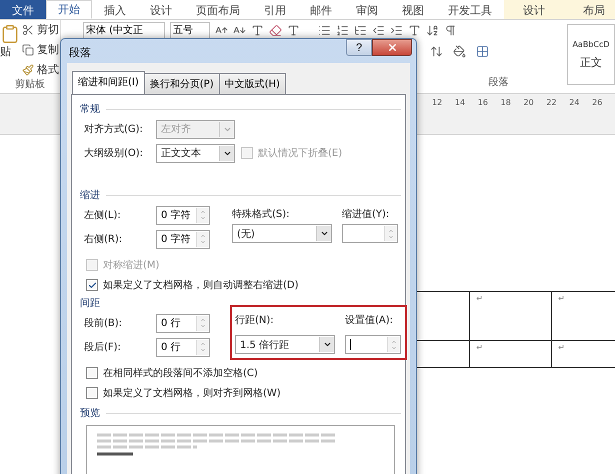 Image resolution: width=615 pixels, height=474 pixels. I want to click on group-label: 段落, so click(499, 83).